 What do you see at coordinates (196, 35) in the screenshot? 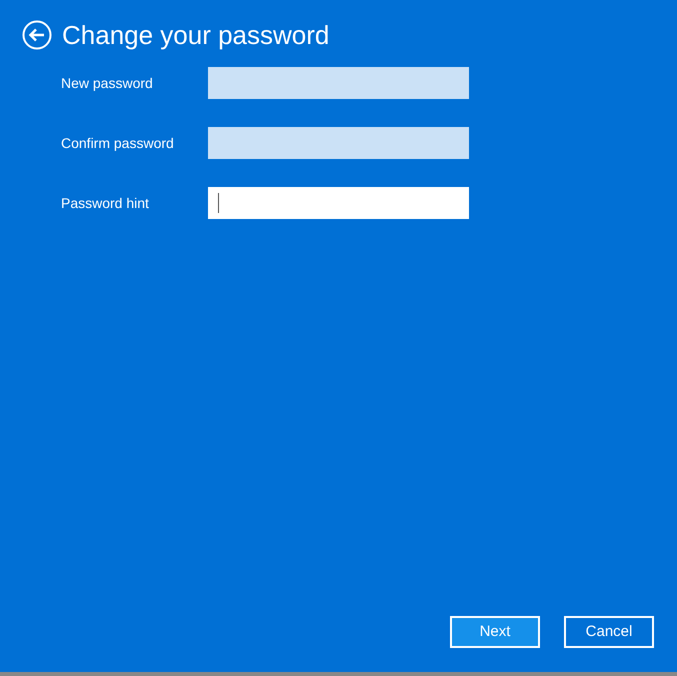
I see `page-title: Change your password` at bounding box center [196, 35].